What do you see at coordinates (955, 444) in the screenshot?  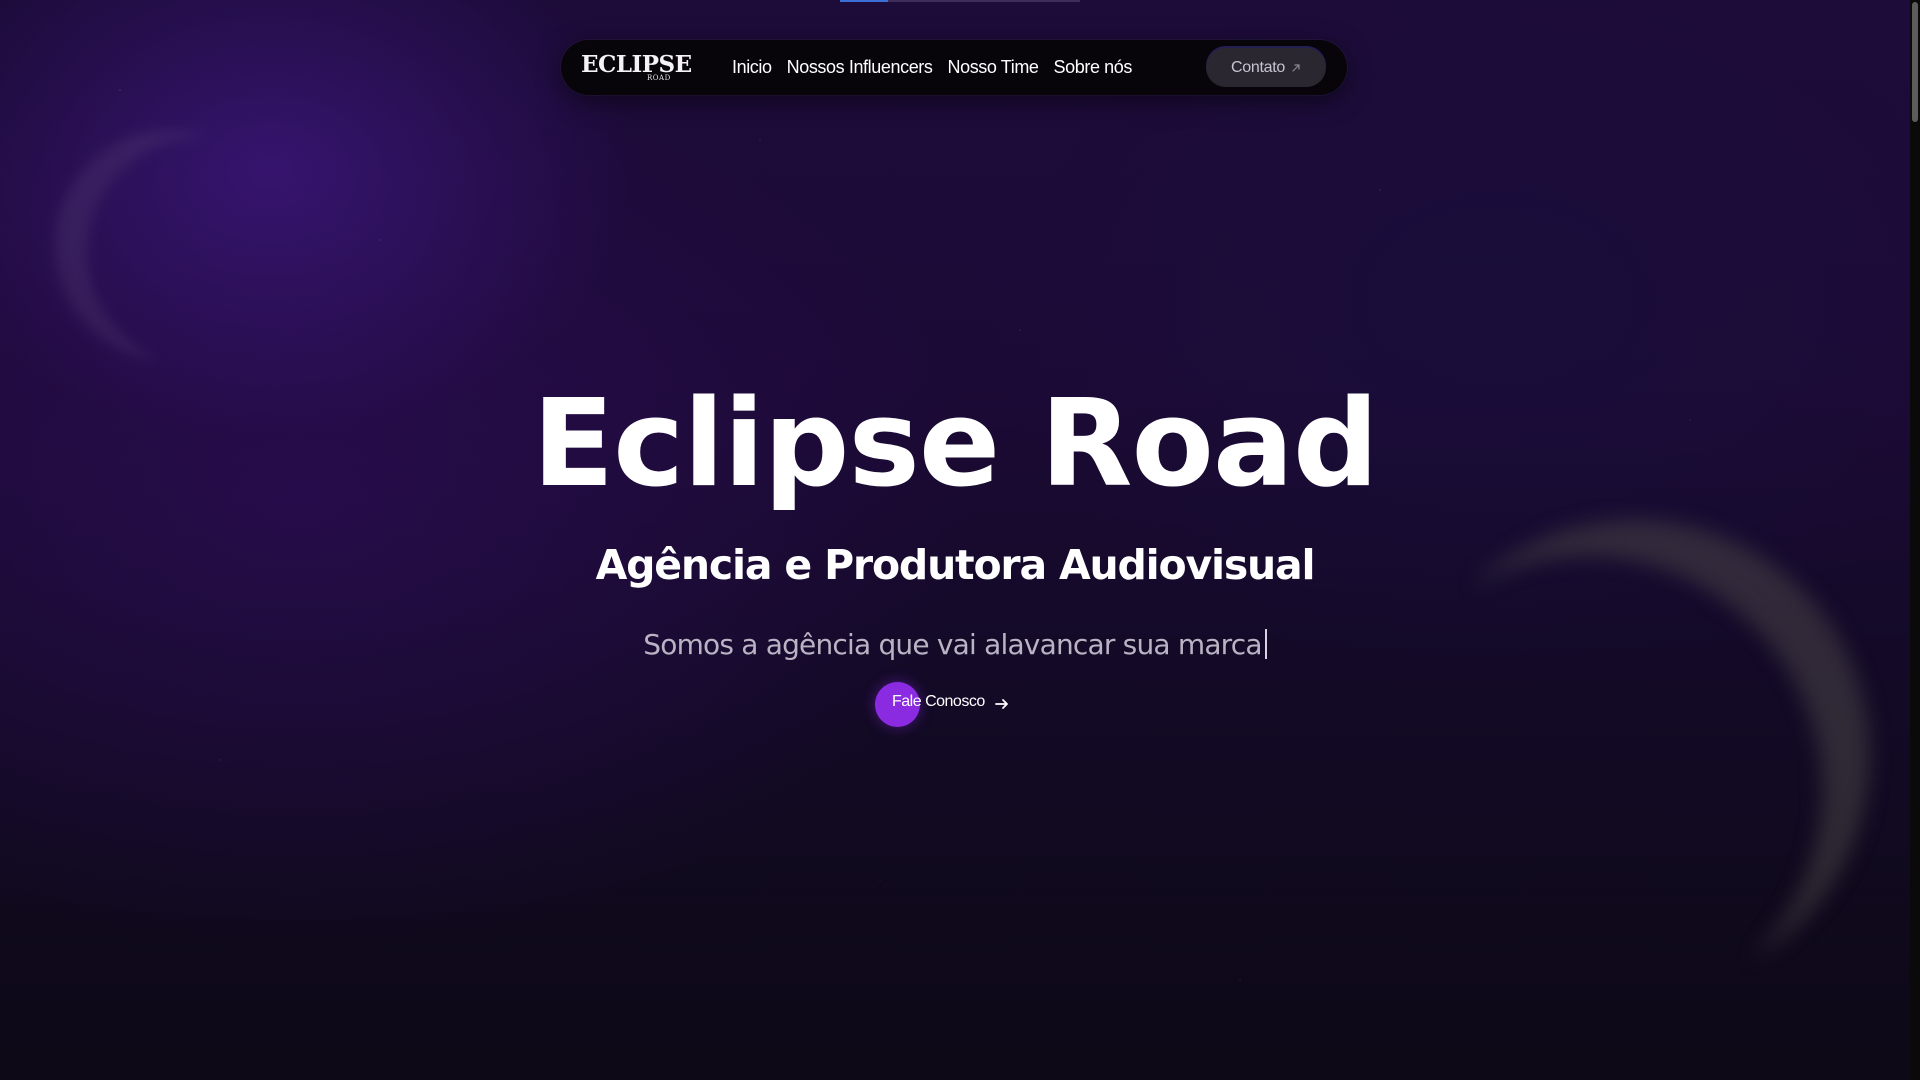 I see `hero-title: Eclipse Road` at bounding box center [955, 444].